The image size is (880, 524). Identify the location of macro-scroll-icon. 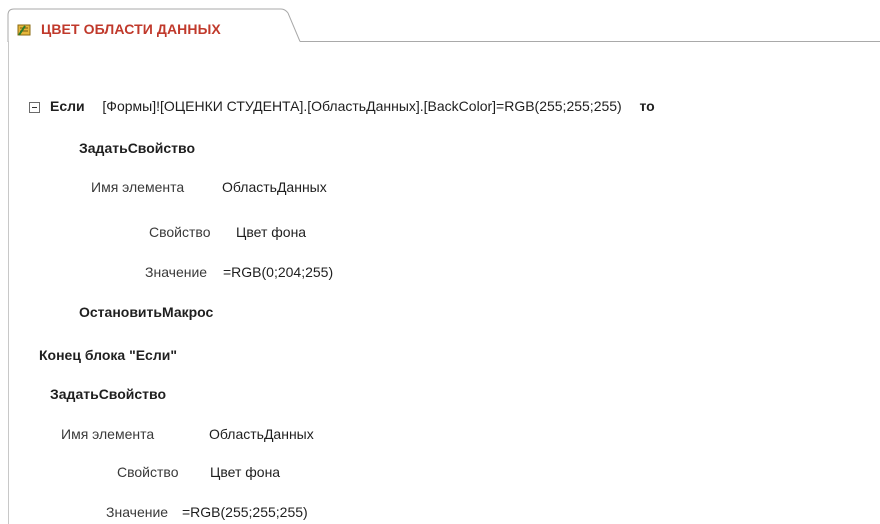
(24, 30).